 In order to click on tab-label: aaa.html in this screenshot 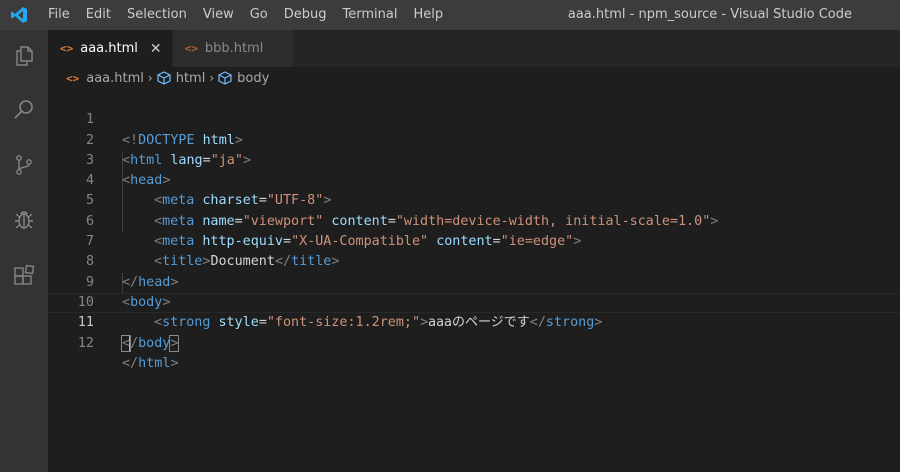, I will do `click(109, 48)`.